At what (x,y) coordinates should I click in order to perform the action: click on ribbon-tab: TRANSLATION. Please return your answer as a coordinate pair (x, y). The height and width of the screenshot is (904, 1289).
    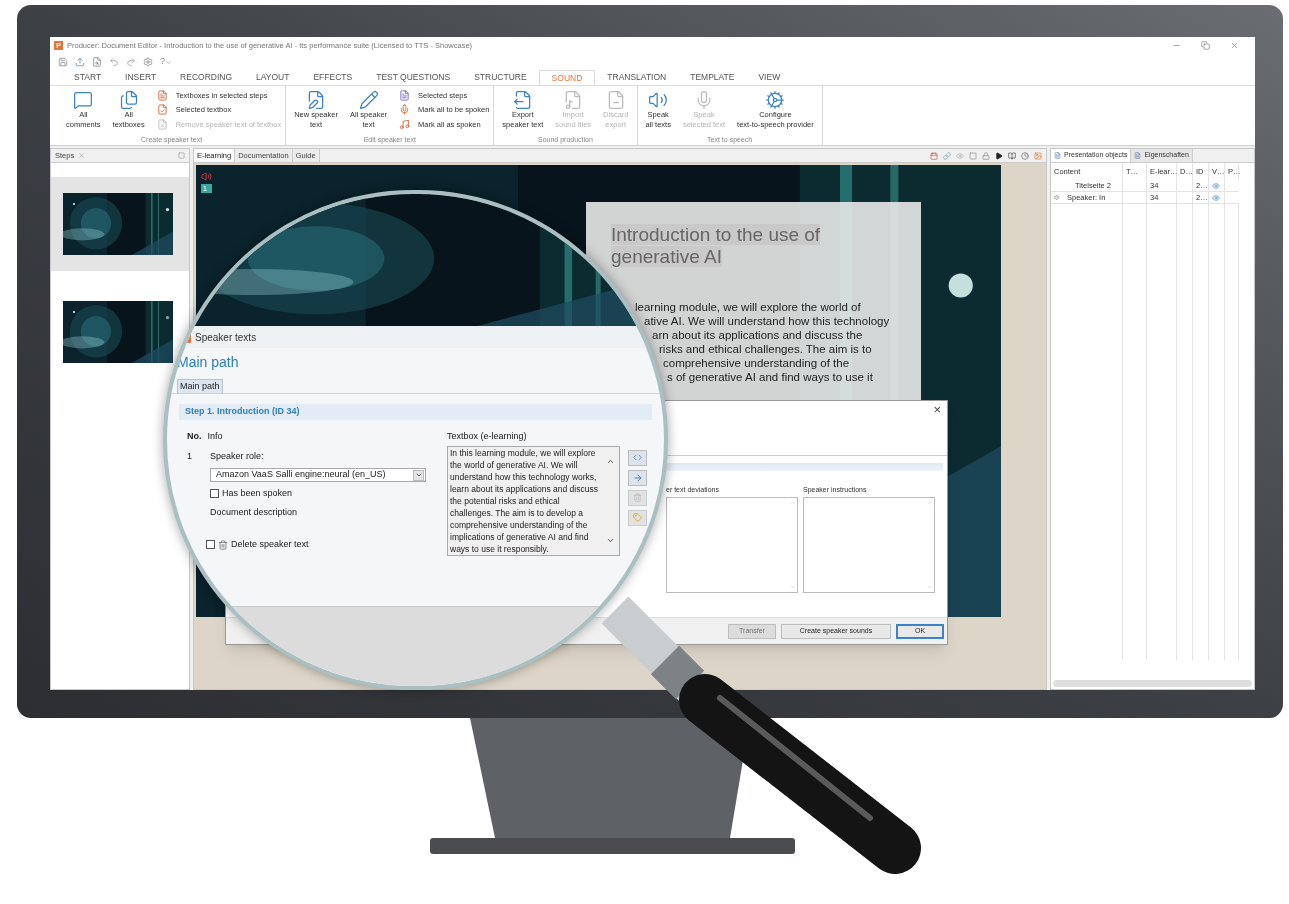
    Looking at the image, I should click on (637, 77).